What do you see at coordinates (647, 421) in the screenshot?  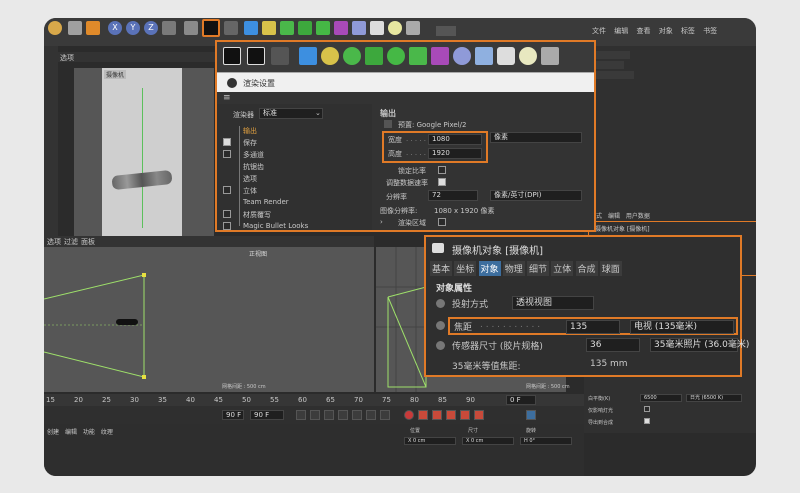 I see `export-comp-check` at bounding box center [647, 421].